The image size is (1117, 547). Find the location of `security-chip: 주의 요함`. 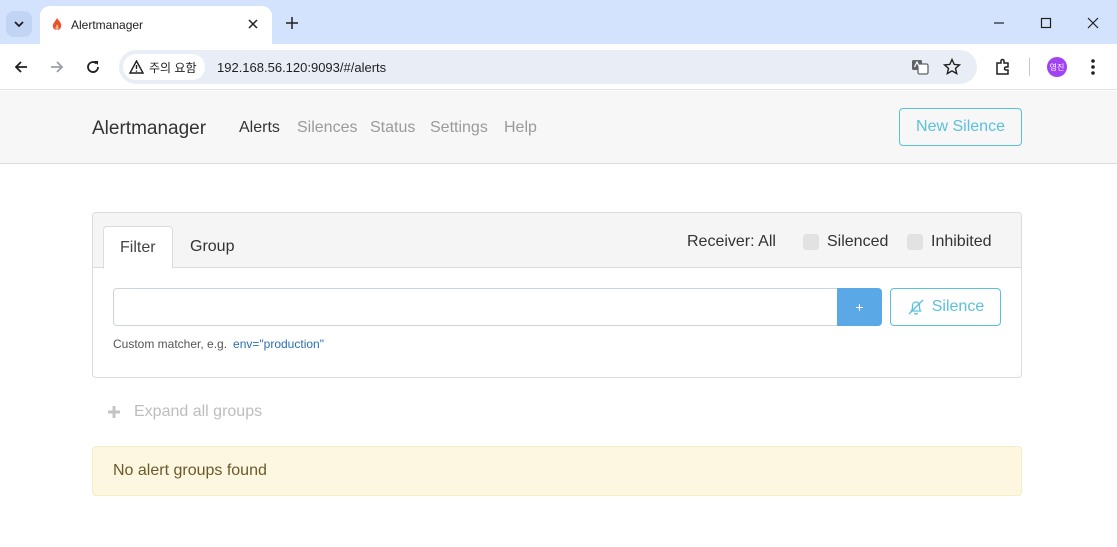

security-chip: 주의 요함 is located at coordinates (164, 67).